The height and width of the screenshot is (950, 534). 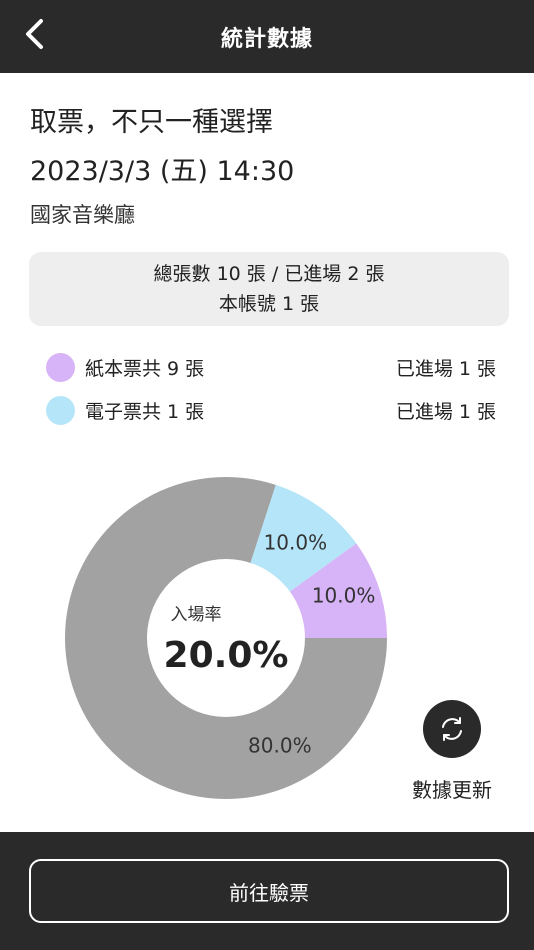 I want to click on refresh-button, so click(x=452, y=729).